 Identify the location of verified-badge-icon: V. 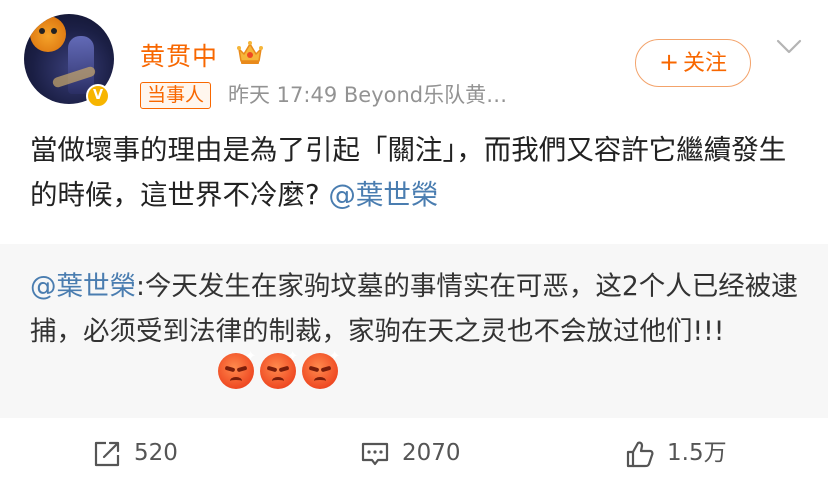
(98, 96).